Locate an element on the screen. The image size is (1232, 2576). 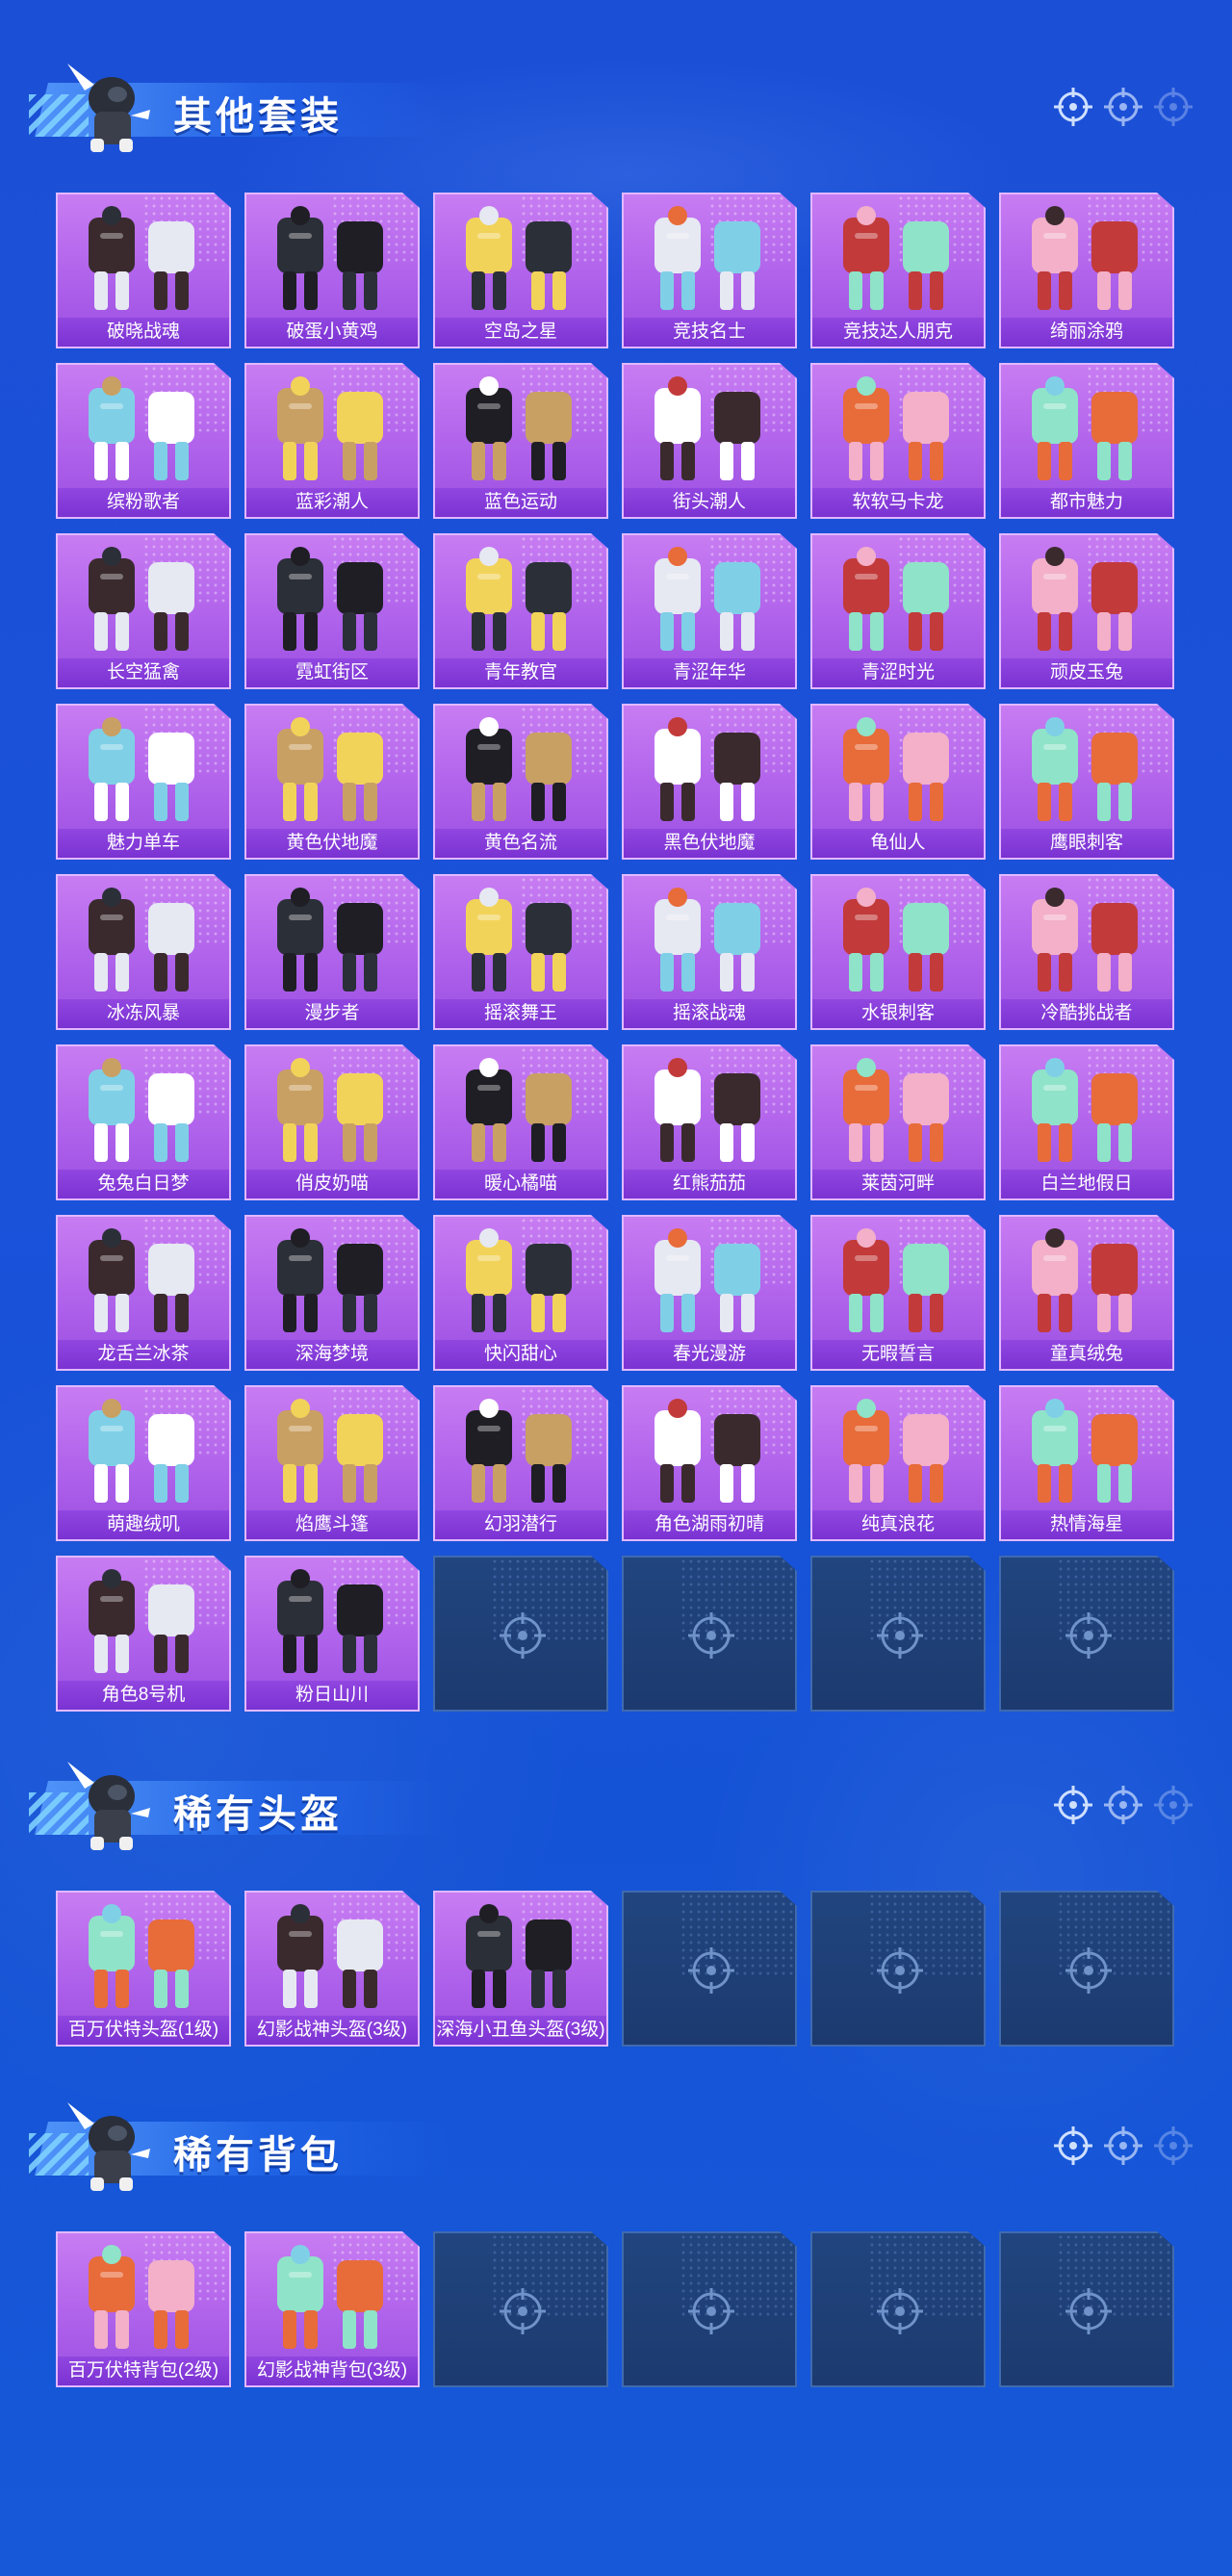
item-label: 焰鹰斗篷 is located at coordinates (332, 1525).